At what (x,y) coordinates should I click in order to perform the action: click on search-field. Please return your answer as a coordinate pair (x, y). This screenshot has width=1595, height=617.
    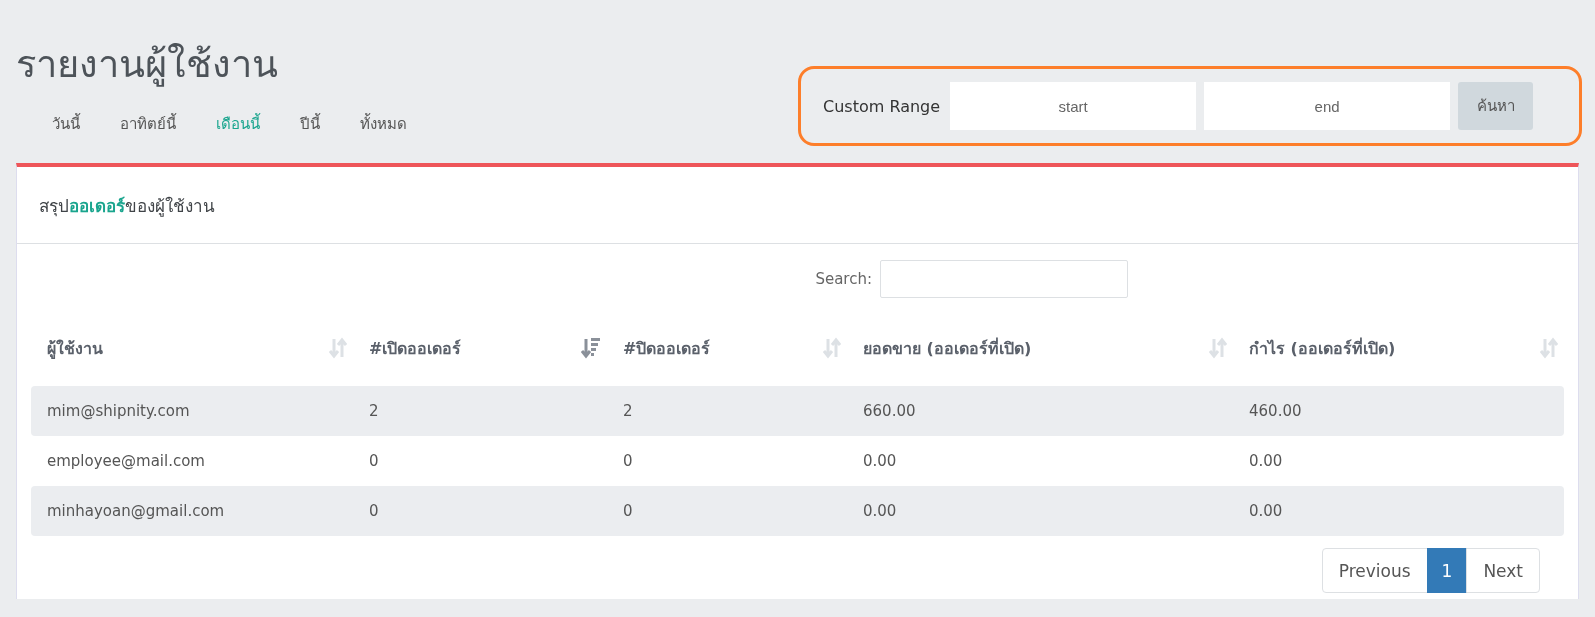
    Looking at the image, I should click on (1004, 279).